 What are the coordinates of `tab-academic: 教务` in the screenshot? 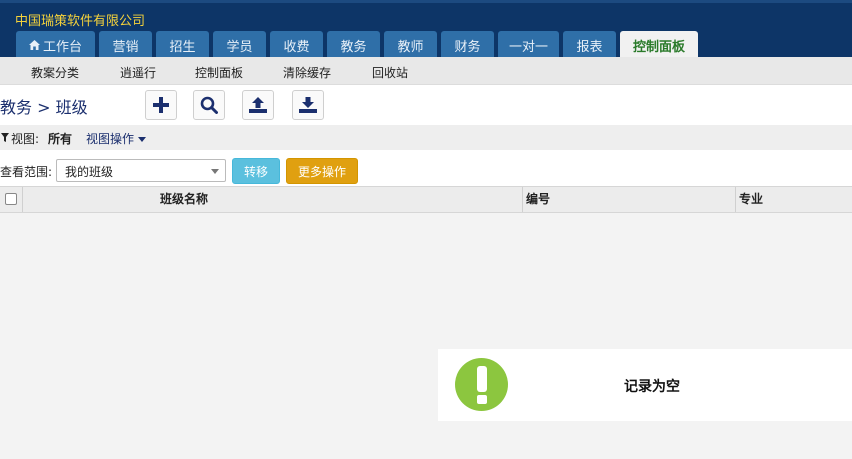 It's located at (353, 45).